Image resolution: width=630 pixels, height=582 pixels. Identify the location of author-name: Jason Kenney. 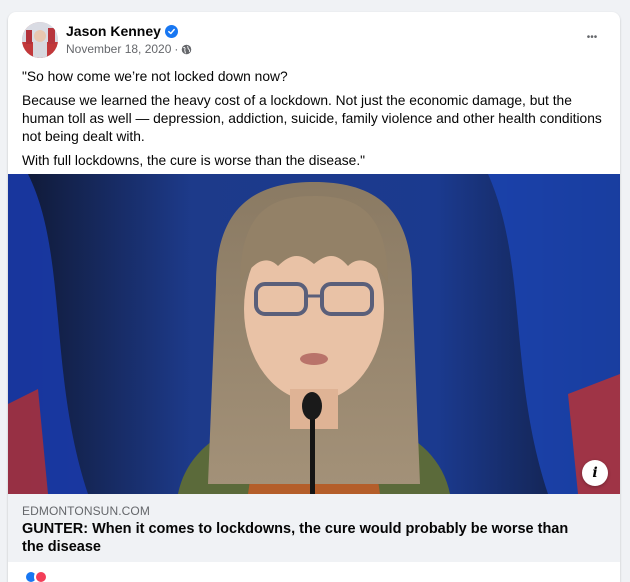
(122, 31).